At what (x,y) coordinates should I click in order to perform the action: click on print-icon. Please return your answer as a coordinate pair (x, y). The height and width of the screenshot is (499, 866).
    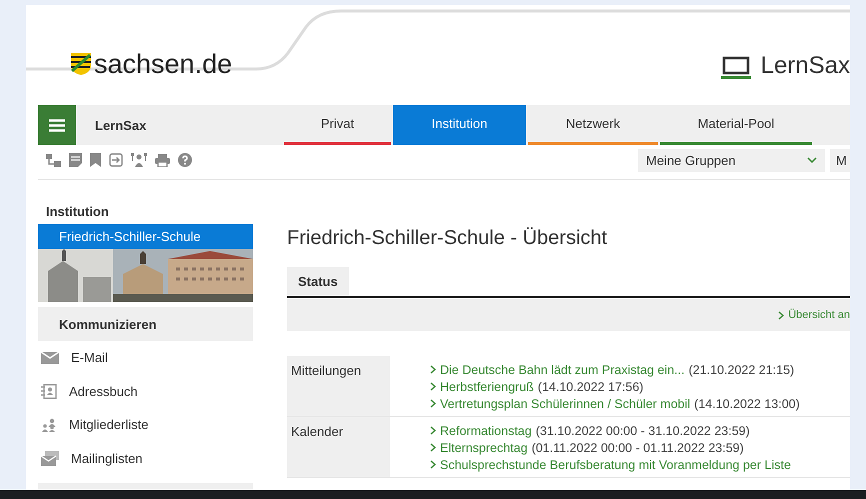
    Looking at the image, I should click on (162, 160).